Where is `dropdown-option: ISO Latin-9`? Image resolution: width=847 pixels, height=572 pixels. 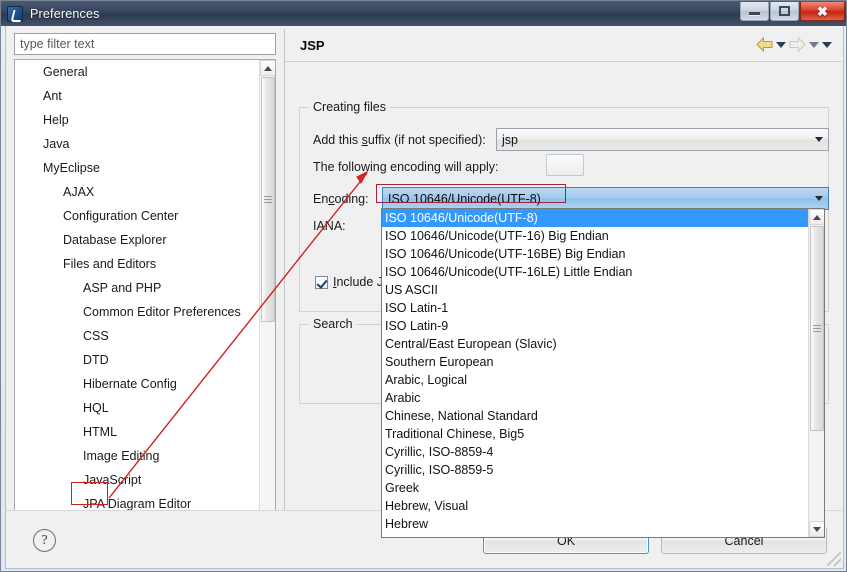 dropdown-option: ISO Latin-9 is located at coordinates (603, 326).